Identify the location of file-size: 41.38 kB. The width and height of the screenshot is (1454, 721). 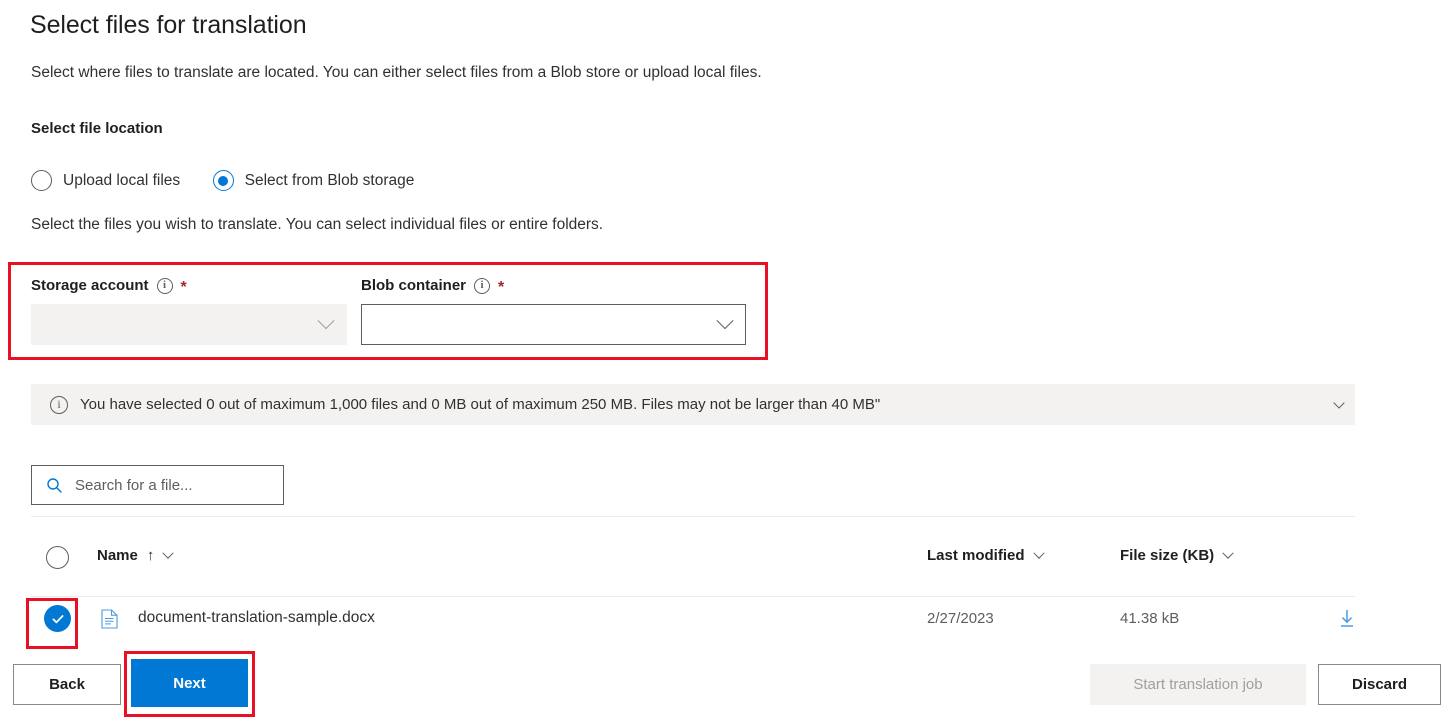
(1150, 618).